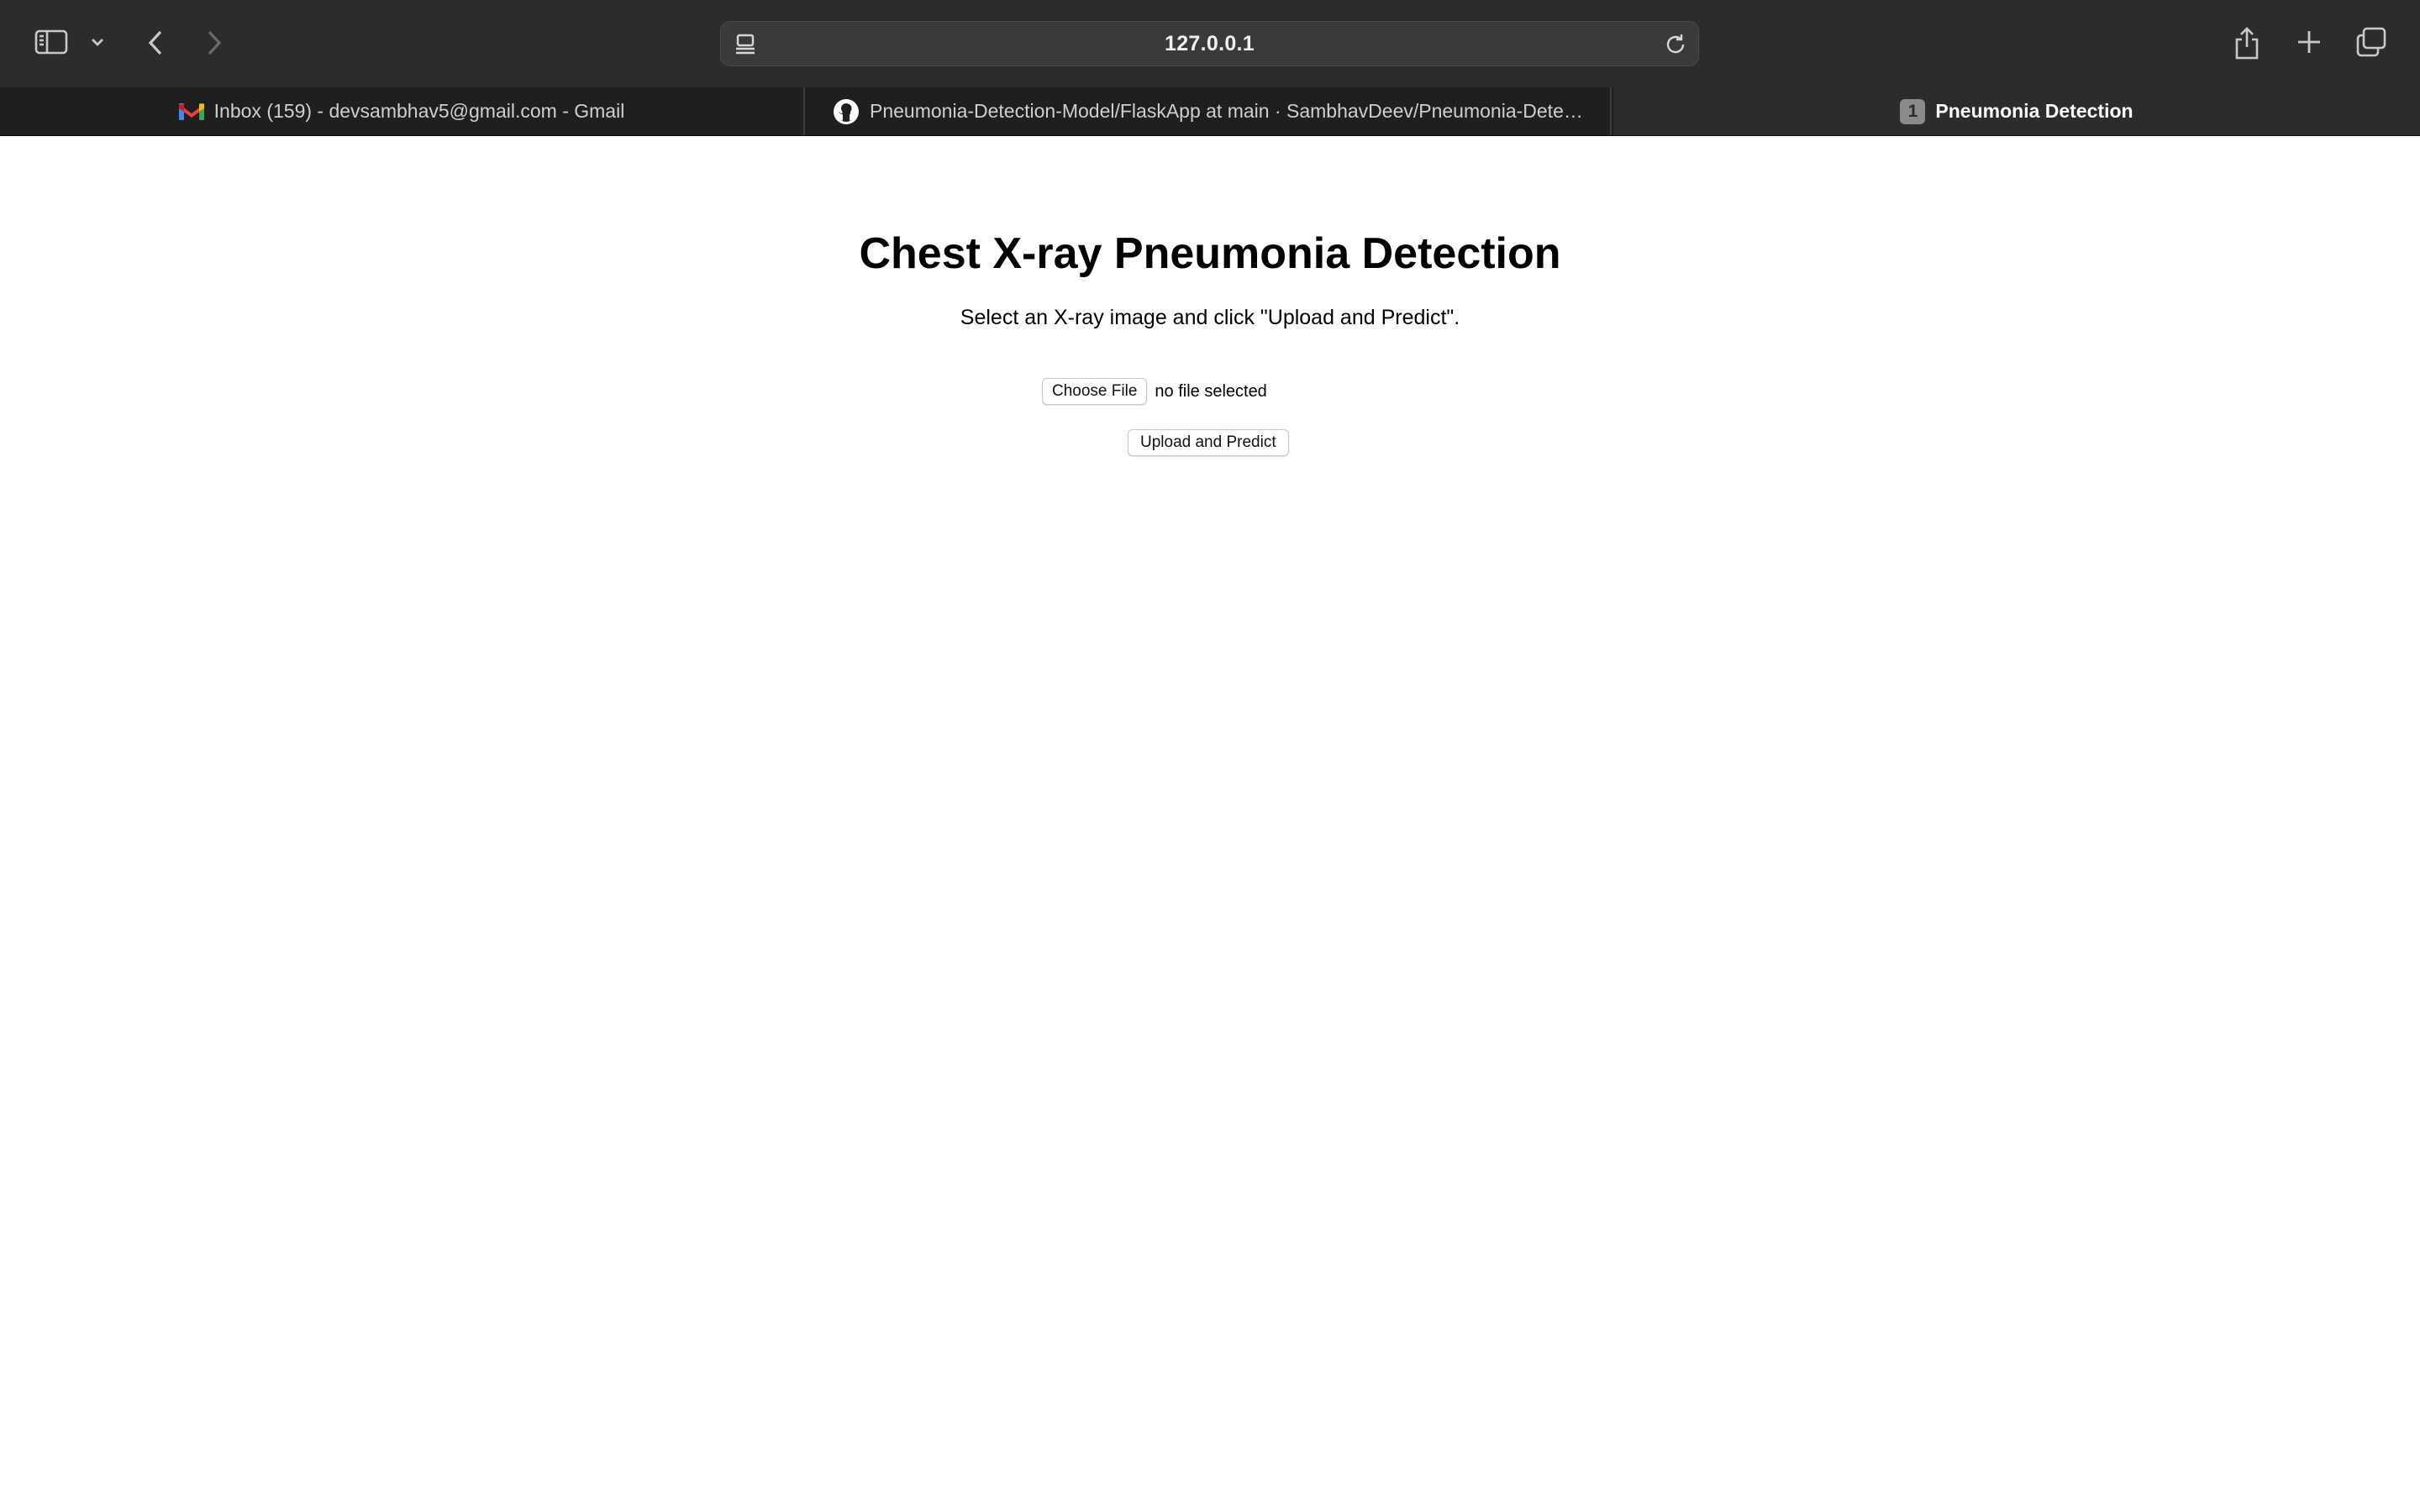 This screenshot has width=2420, height=1512. What do you see at coordinates (191, 112) in the screenshot?
I see `gmail-icon` at bounding box center [191, 112].